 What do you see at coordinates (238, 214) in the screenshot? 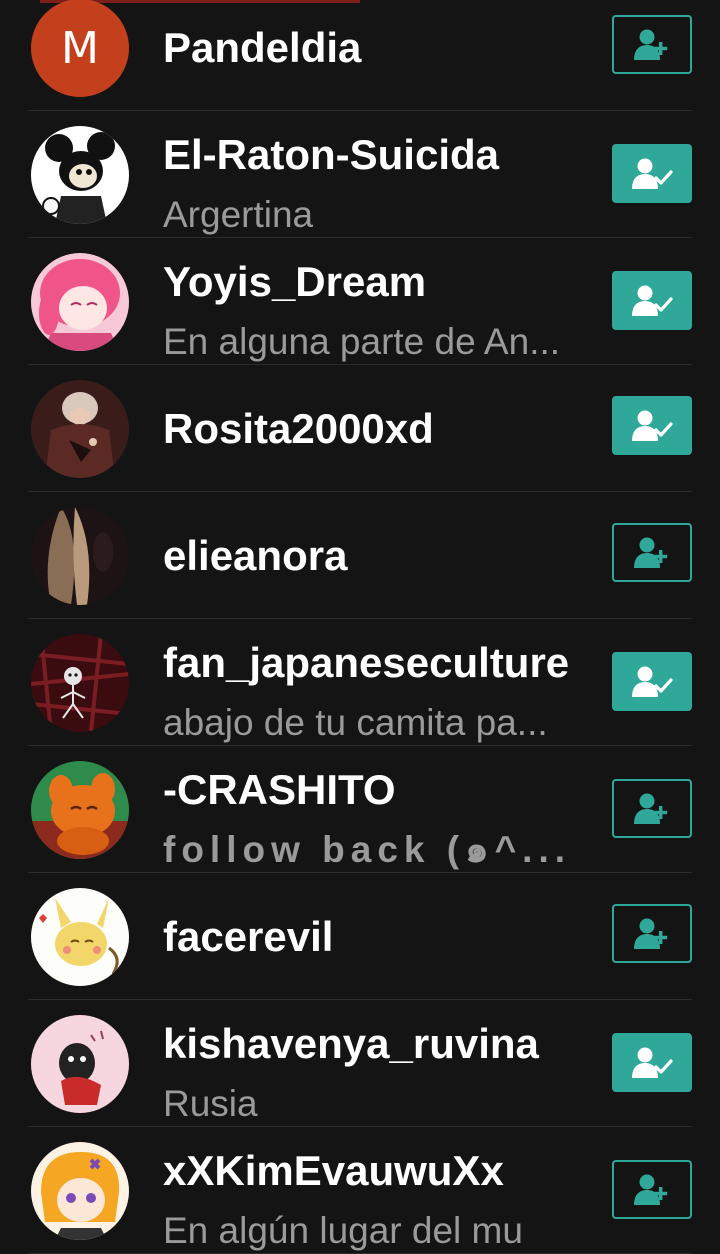
I see `user-location: Argertina` at bounding box center [238, 214].